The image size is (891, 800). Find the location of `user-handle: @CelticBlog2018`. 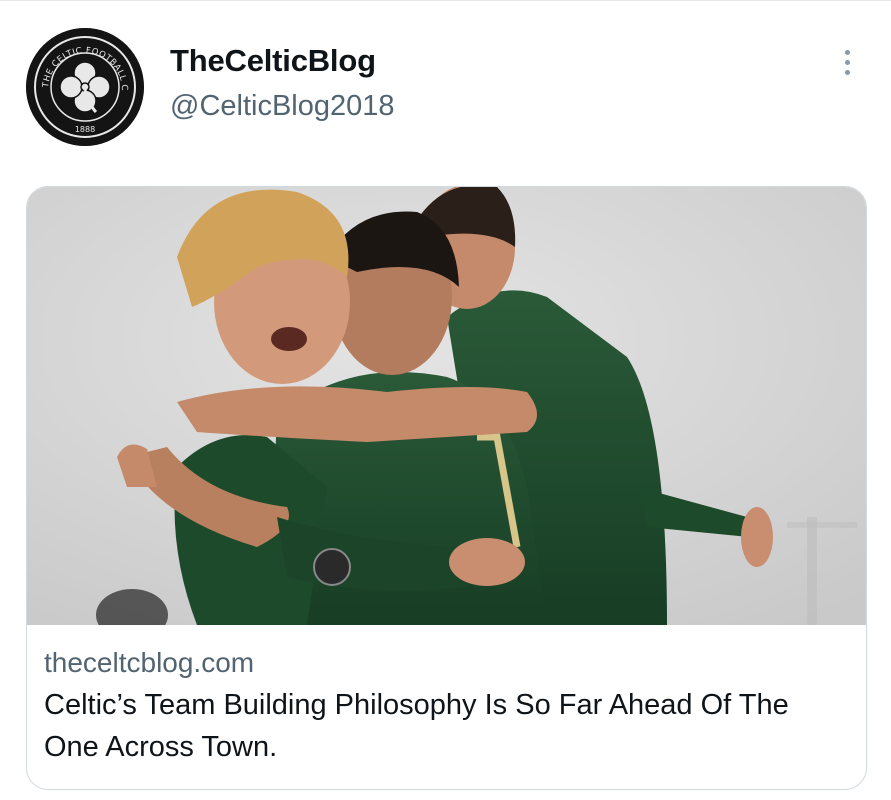

user-handle: @CelticBlog2018 is located at coordinates (282, 106).